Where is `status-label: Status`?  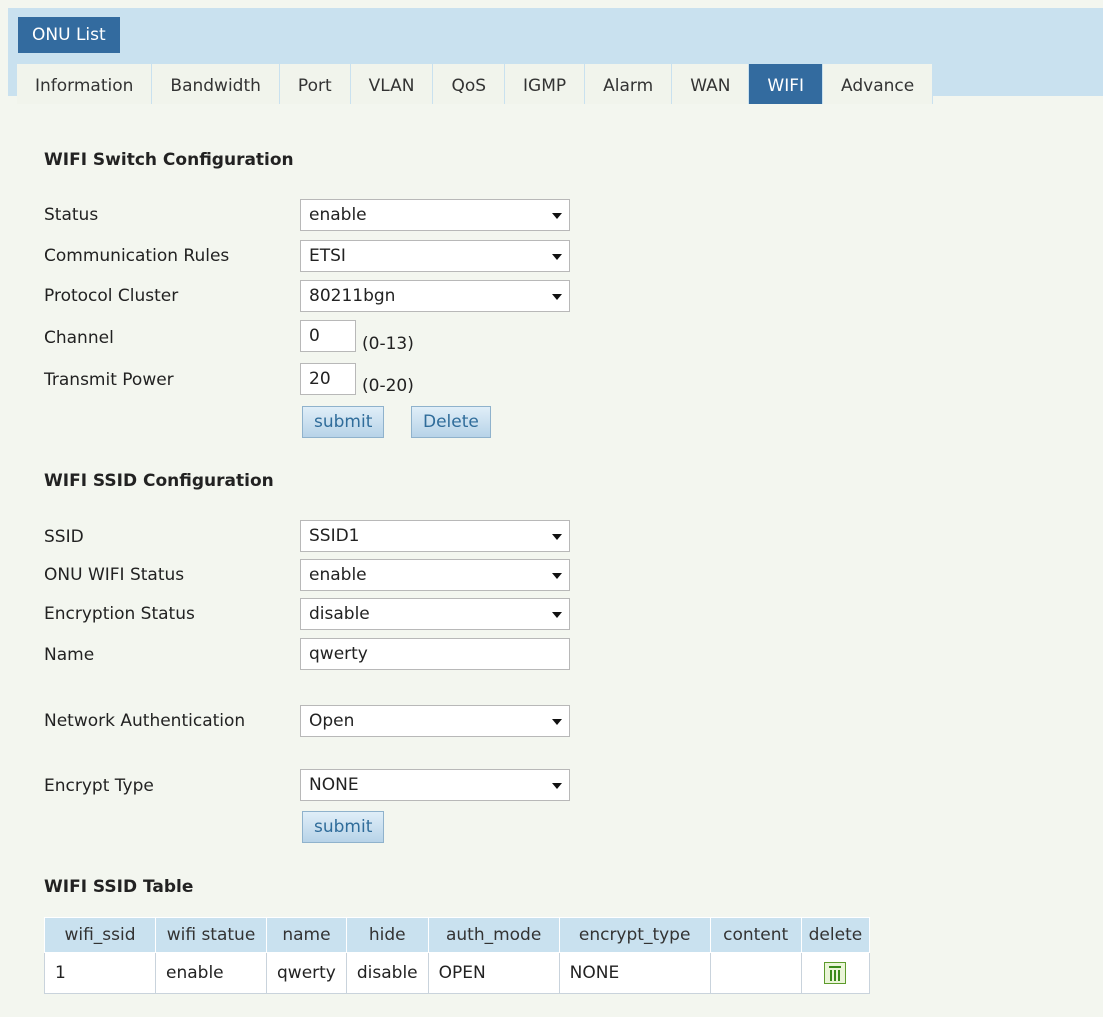
status-label: Status is located at coordinates (71, 215).